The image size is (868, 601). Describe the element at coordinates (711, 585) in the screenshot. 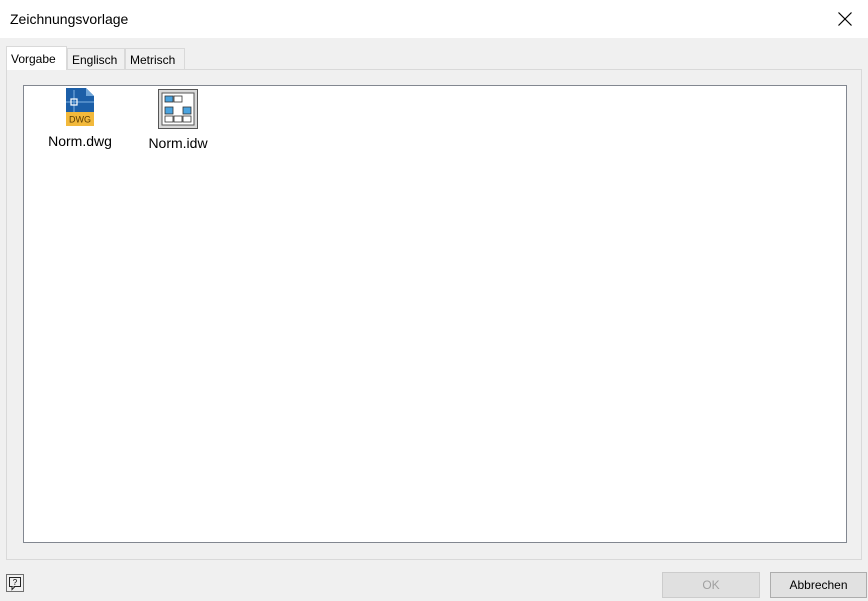

I see `ok-button: OK` at that location.